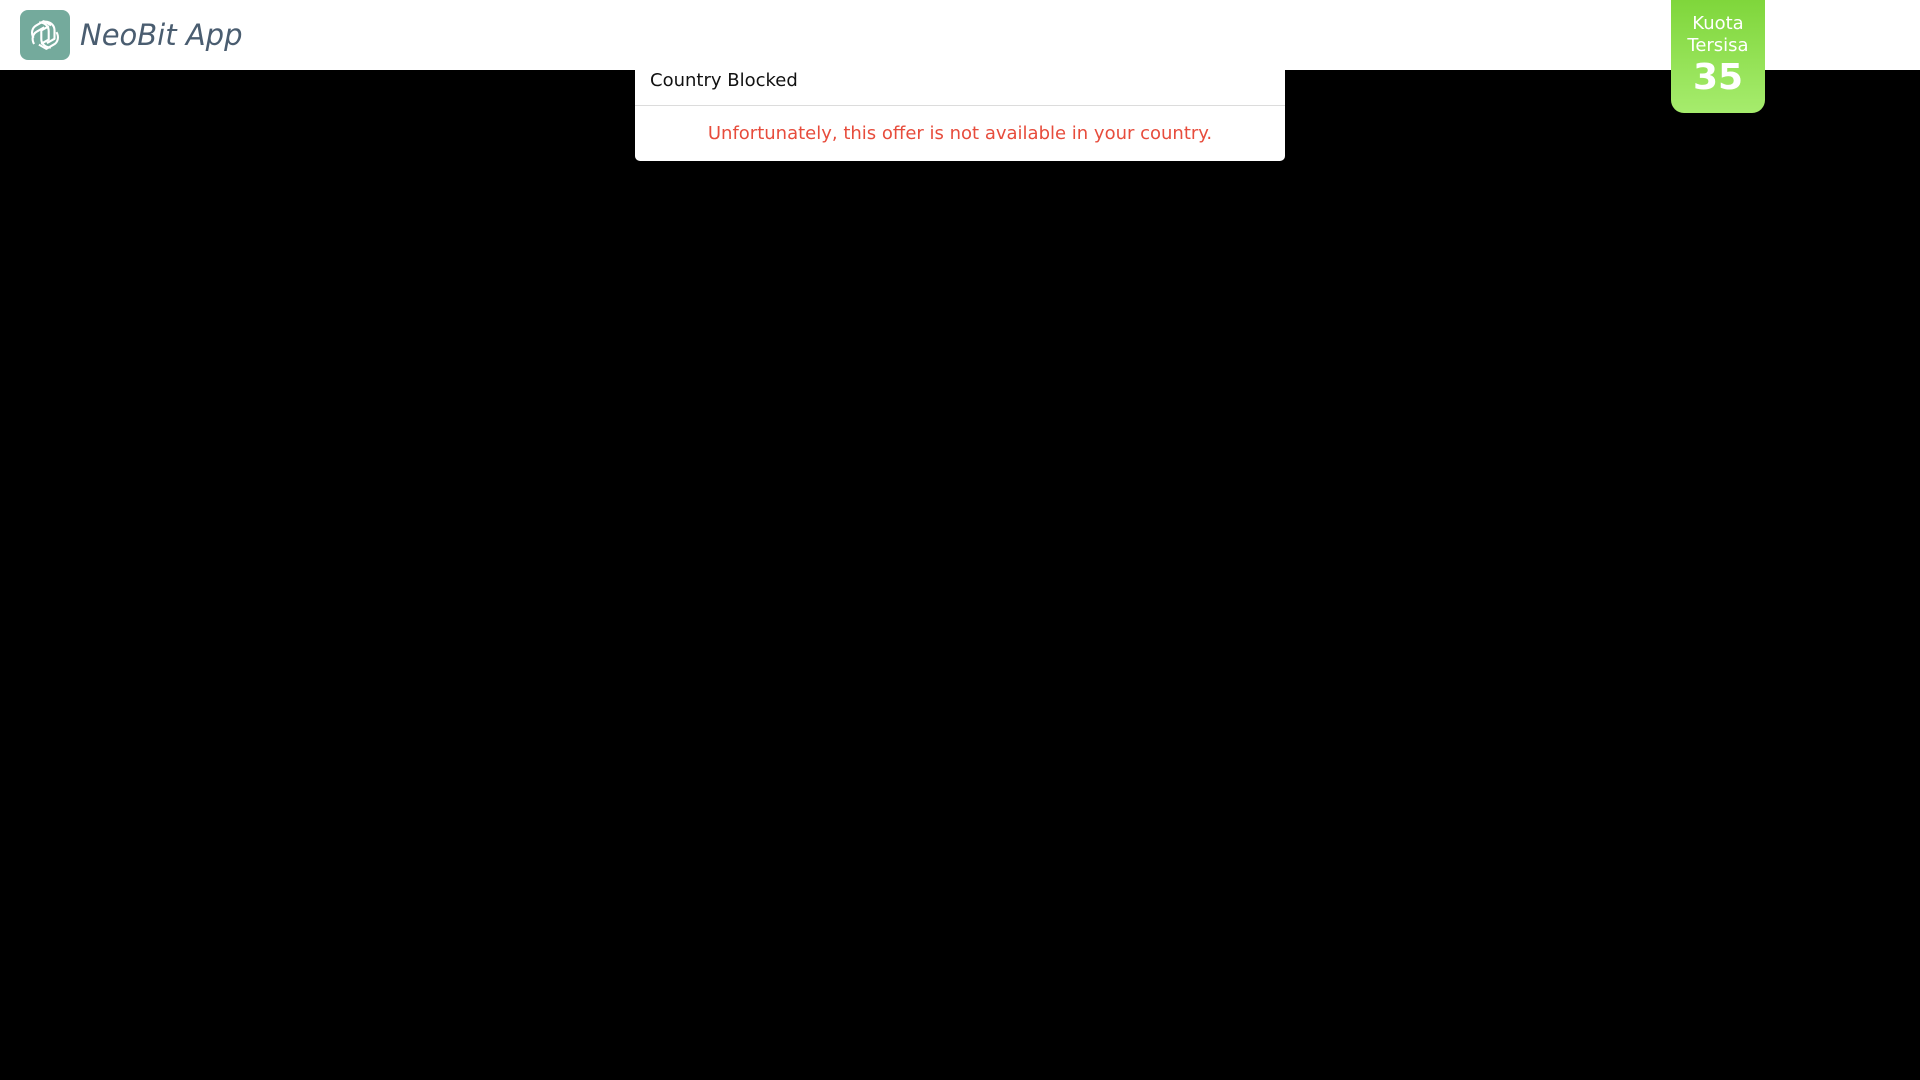 This screenshot has width=1920, height=1080. What do you see at coordinates (161, 35) in the screenshot?
I see `app-name: NeoBit App` at bounding box center [161, 35].